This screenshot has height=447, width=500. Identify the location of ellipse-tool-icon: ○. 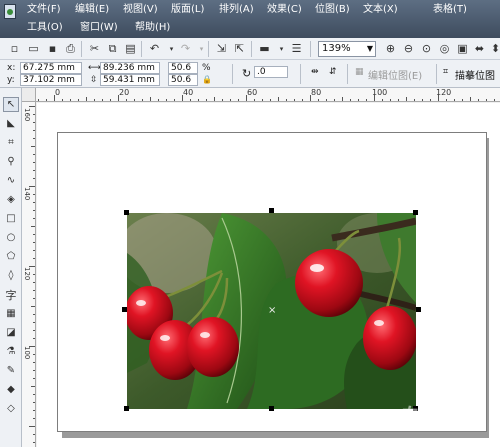
(11, 237).